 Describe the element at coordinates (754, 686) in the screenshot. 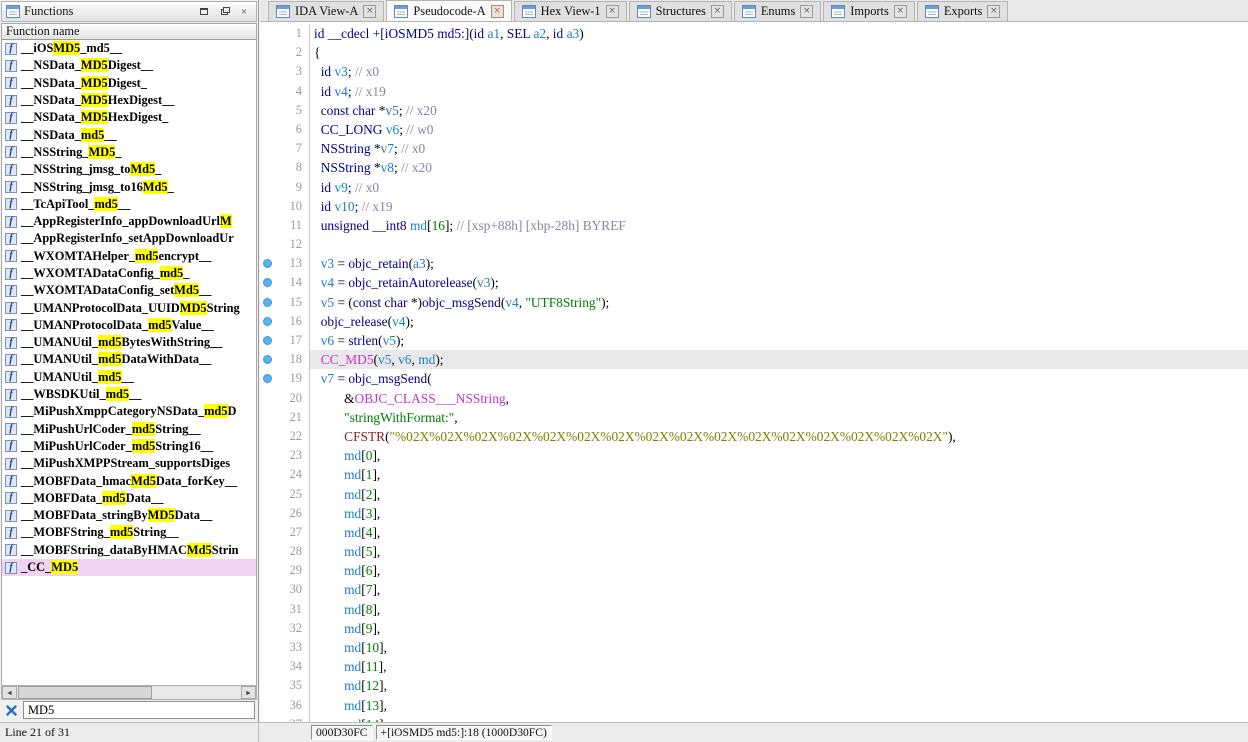

I see `code-line: 35 md[12],` at that location.